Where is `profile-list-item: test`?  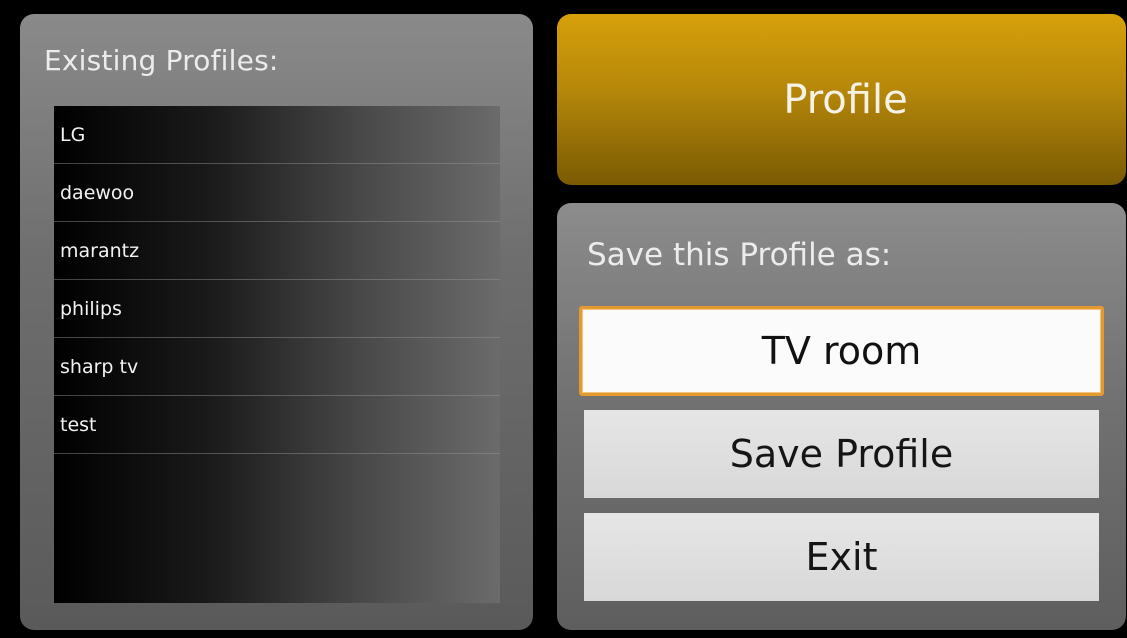
profile-list-item: test is located at coordinates (277, 425).